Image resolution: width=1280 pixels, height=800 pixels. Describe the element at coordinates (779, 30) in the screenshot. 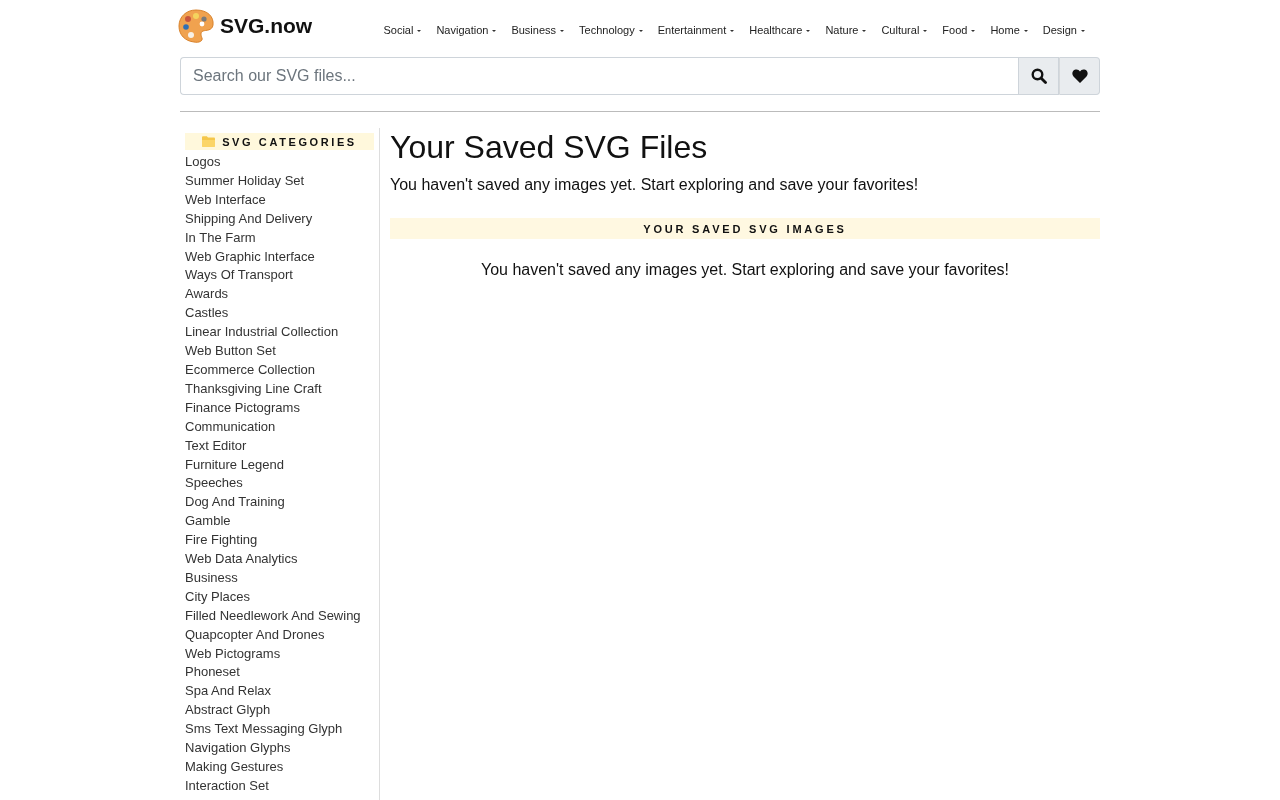

I see `nav-dropdown: Healthcare` at that location.